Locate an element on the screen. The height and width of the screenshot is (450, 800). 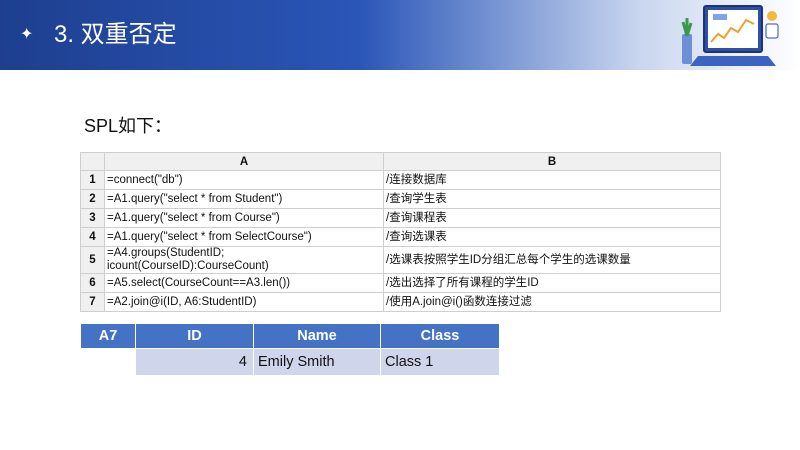
cell-a5-line2: icount(CourseID):CourseCount) is located at coordinates (188, 266).